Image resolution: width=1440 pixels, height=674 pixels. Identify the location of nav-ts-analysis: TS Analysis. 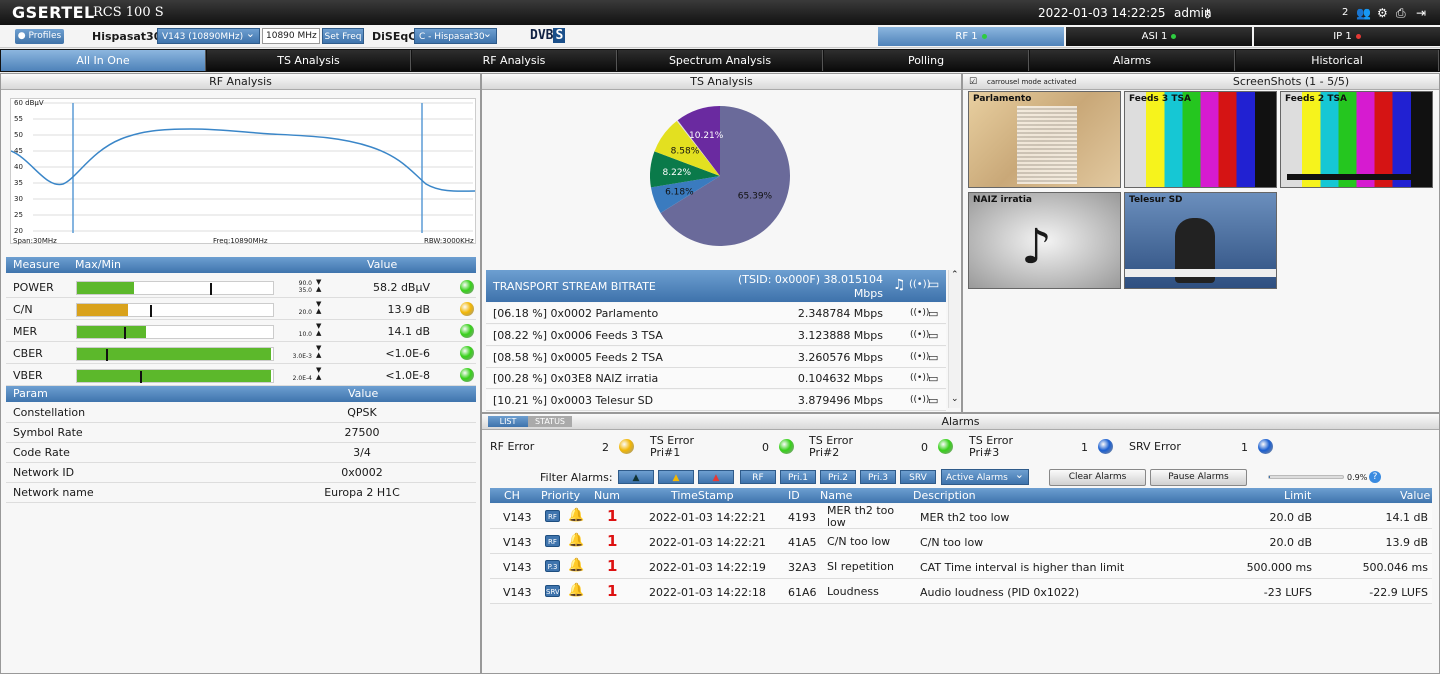
(309, 60).